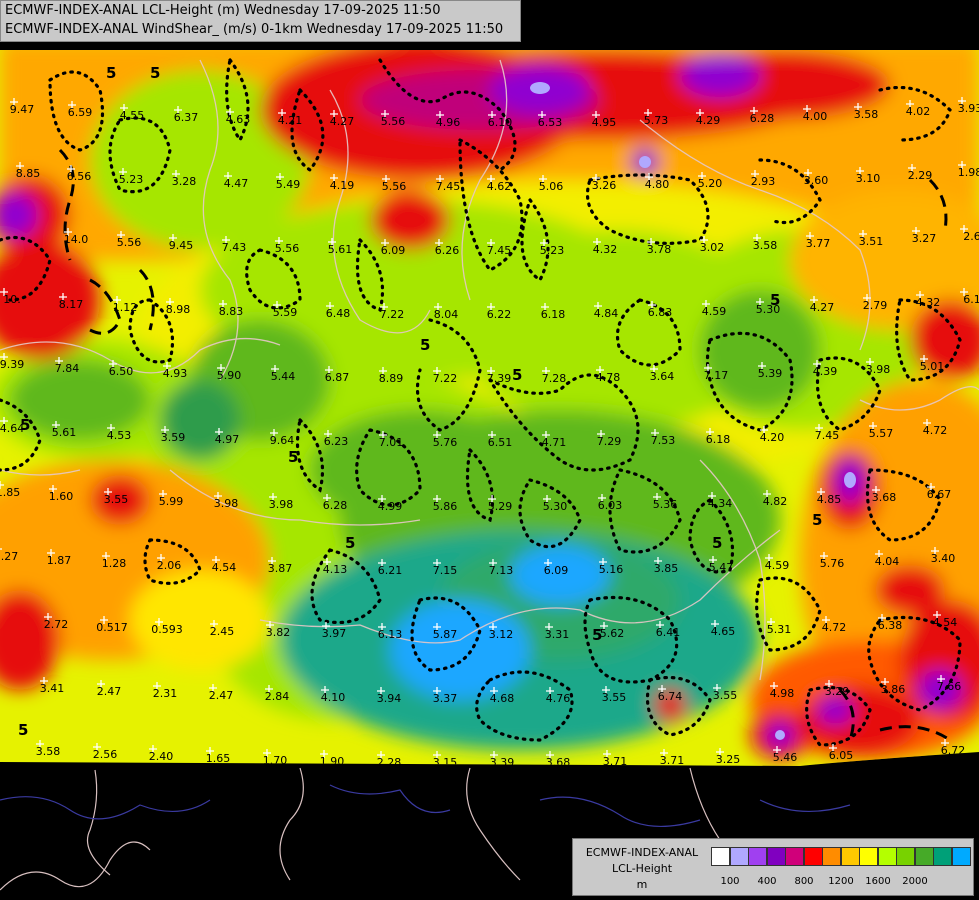 The width and height of the screenshot is (979, 900). I want to click on value-label: 5.76, so click(445, 442).